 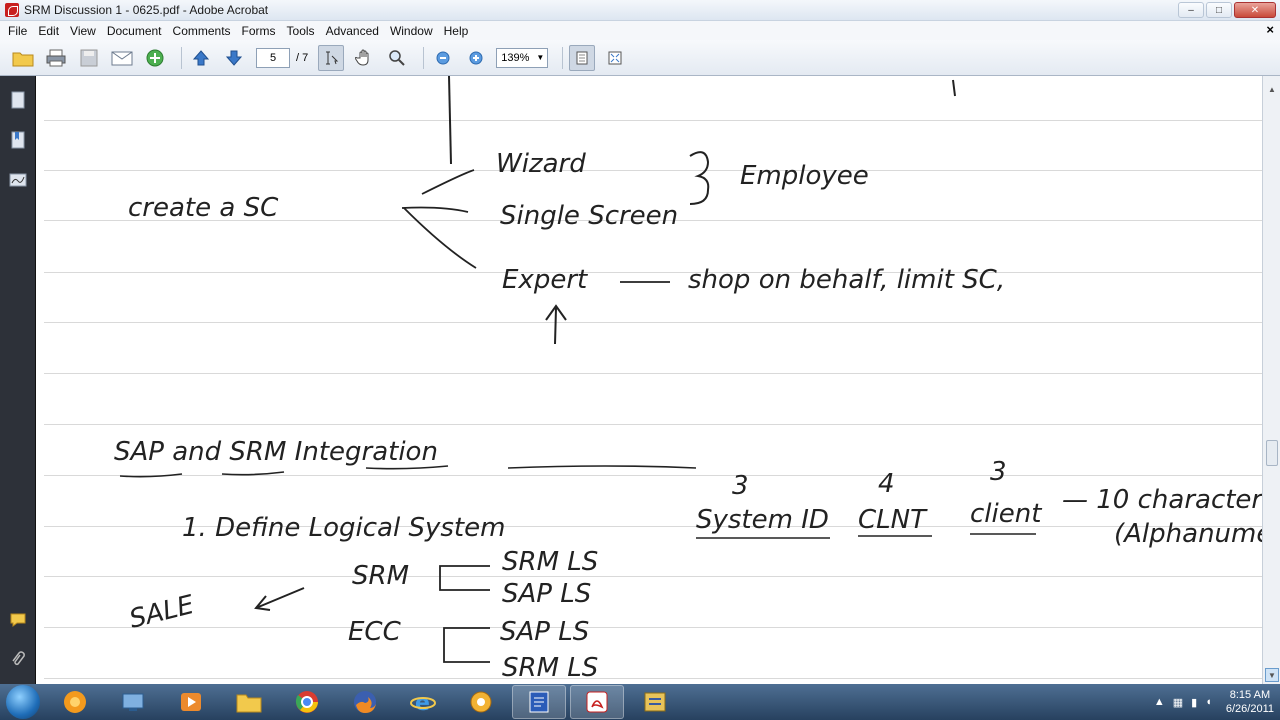 What do you see at coordinates (75, 702) in the screenshot?
I see `taskbar-app-media` at bounding box center [75, 702].